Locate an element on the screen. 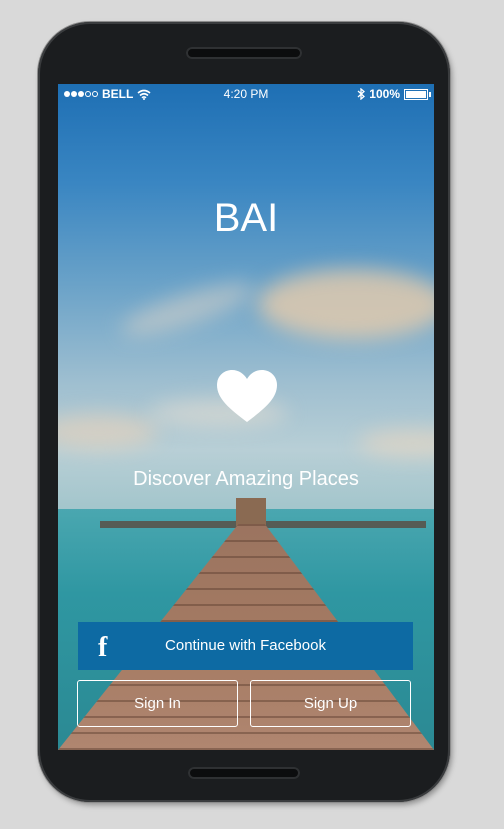 This screenshot has height=829, width=504. heart-icon is located at coordinates (247, 396).